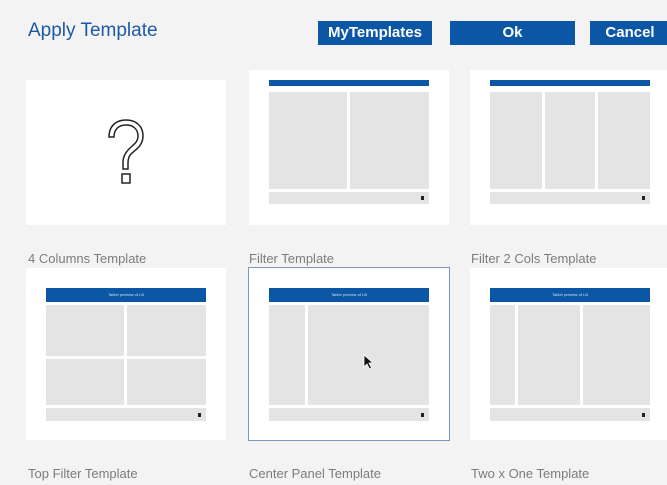 Image resolution: width=667 pixels, height=485 pixels. Describe the element at coordinates (512, 33) in the screenshot. I see `ok-button: Ok` at that location.